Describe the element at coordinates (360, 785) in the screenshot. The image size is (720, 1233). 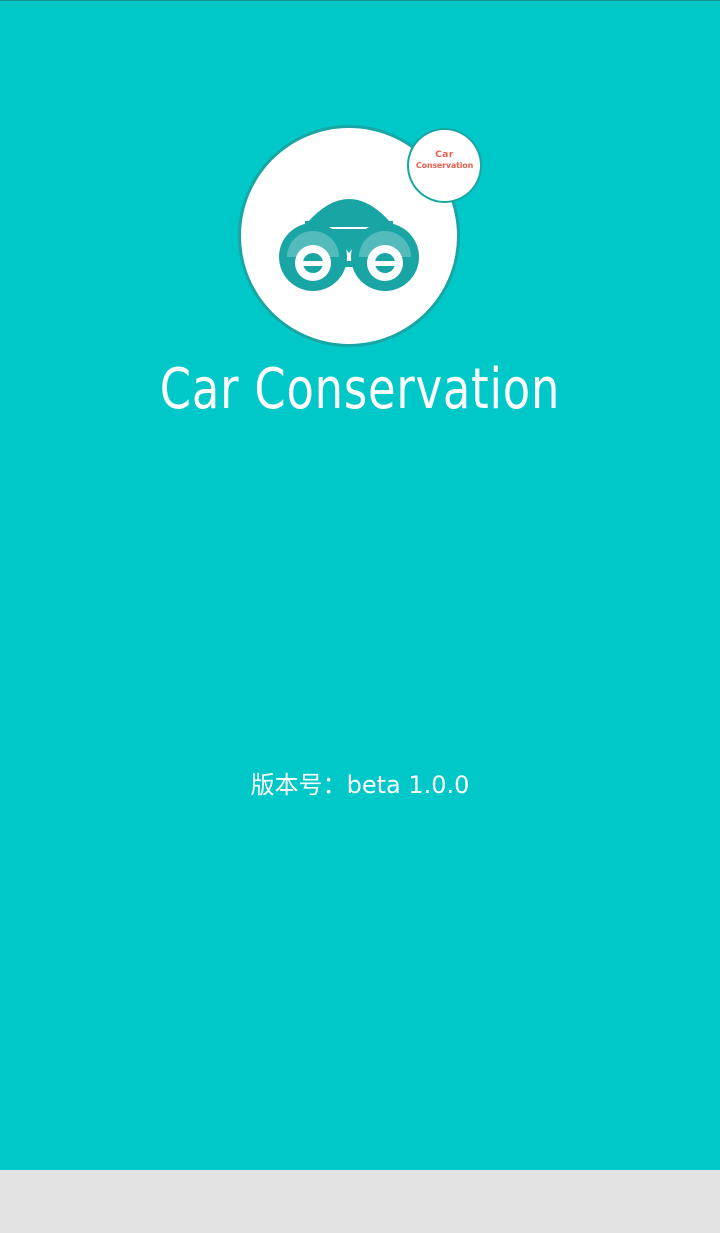
I see `version-label: 版本号：beta 1.0.0` at that location.